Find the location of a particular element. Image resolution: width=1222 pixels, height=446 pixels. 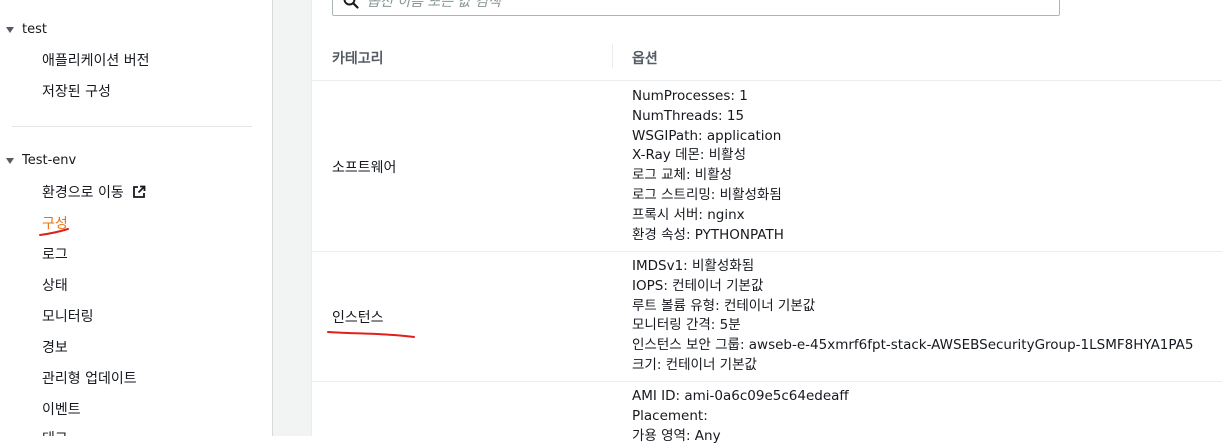

search-icon is located at coordinates (351, 4).